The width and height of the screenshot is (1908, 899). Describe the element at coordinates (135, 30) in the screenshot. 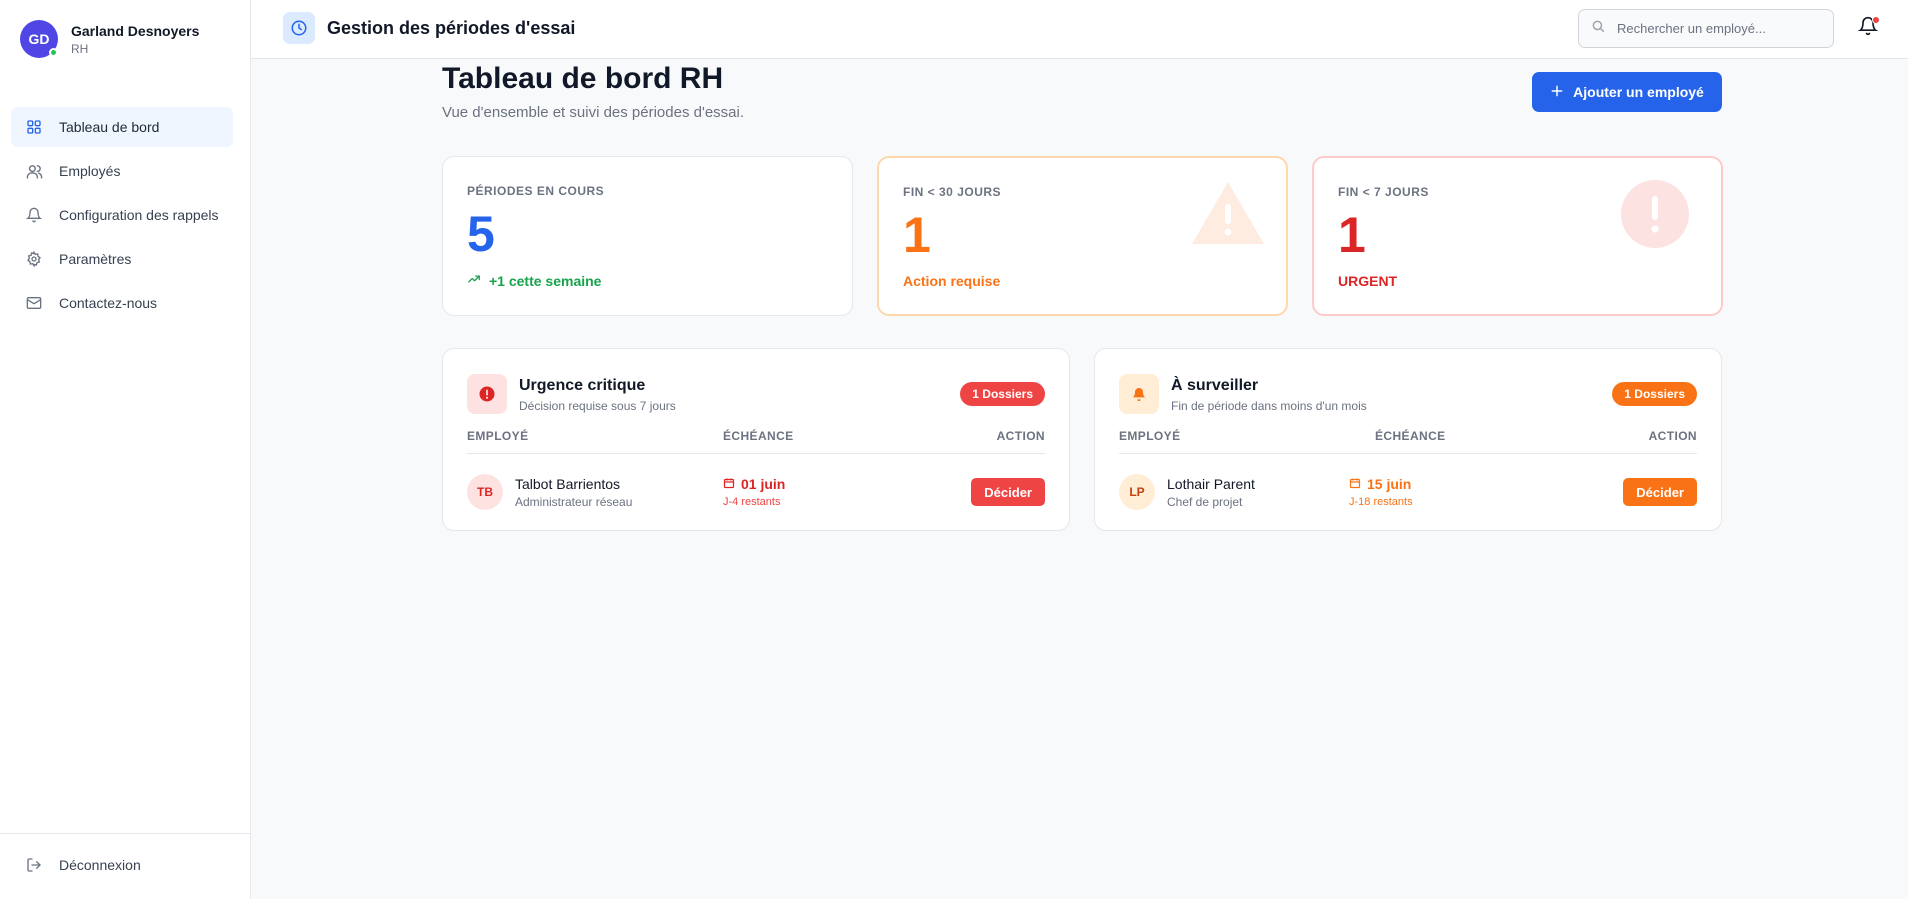

I see `user-name: Garland Desnoyers` at that location.